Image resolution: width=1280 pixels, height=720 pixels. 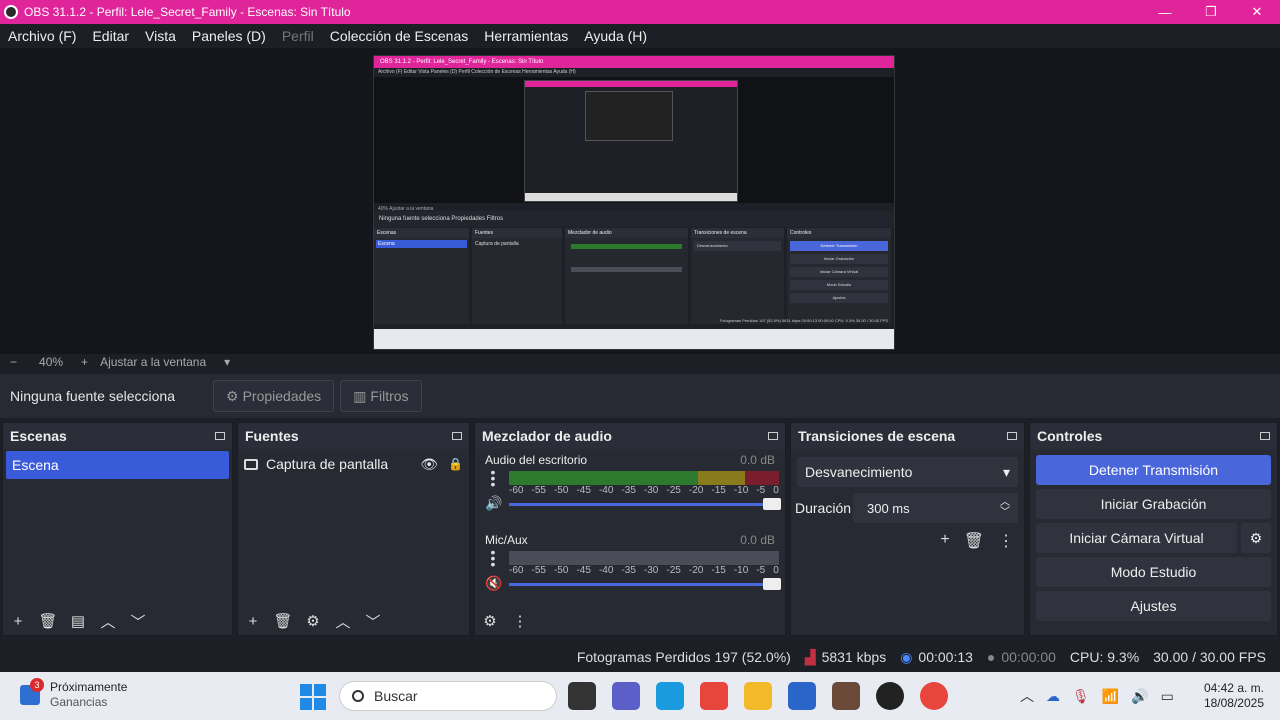 I want to click on transition-select: Desvanecimiento ▾, so click(x=907, y=472).